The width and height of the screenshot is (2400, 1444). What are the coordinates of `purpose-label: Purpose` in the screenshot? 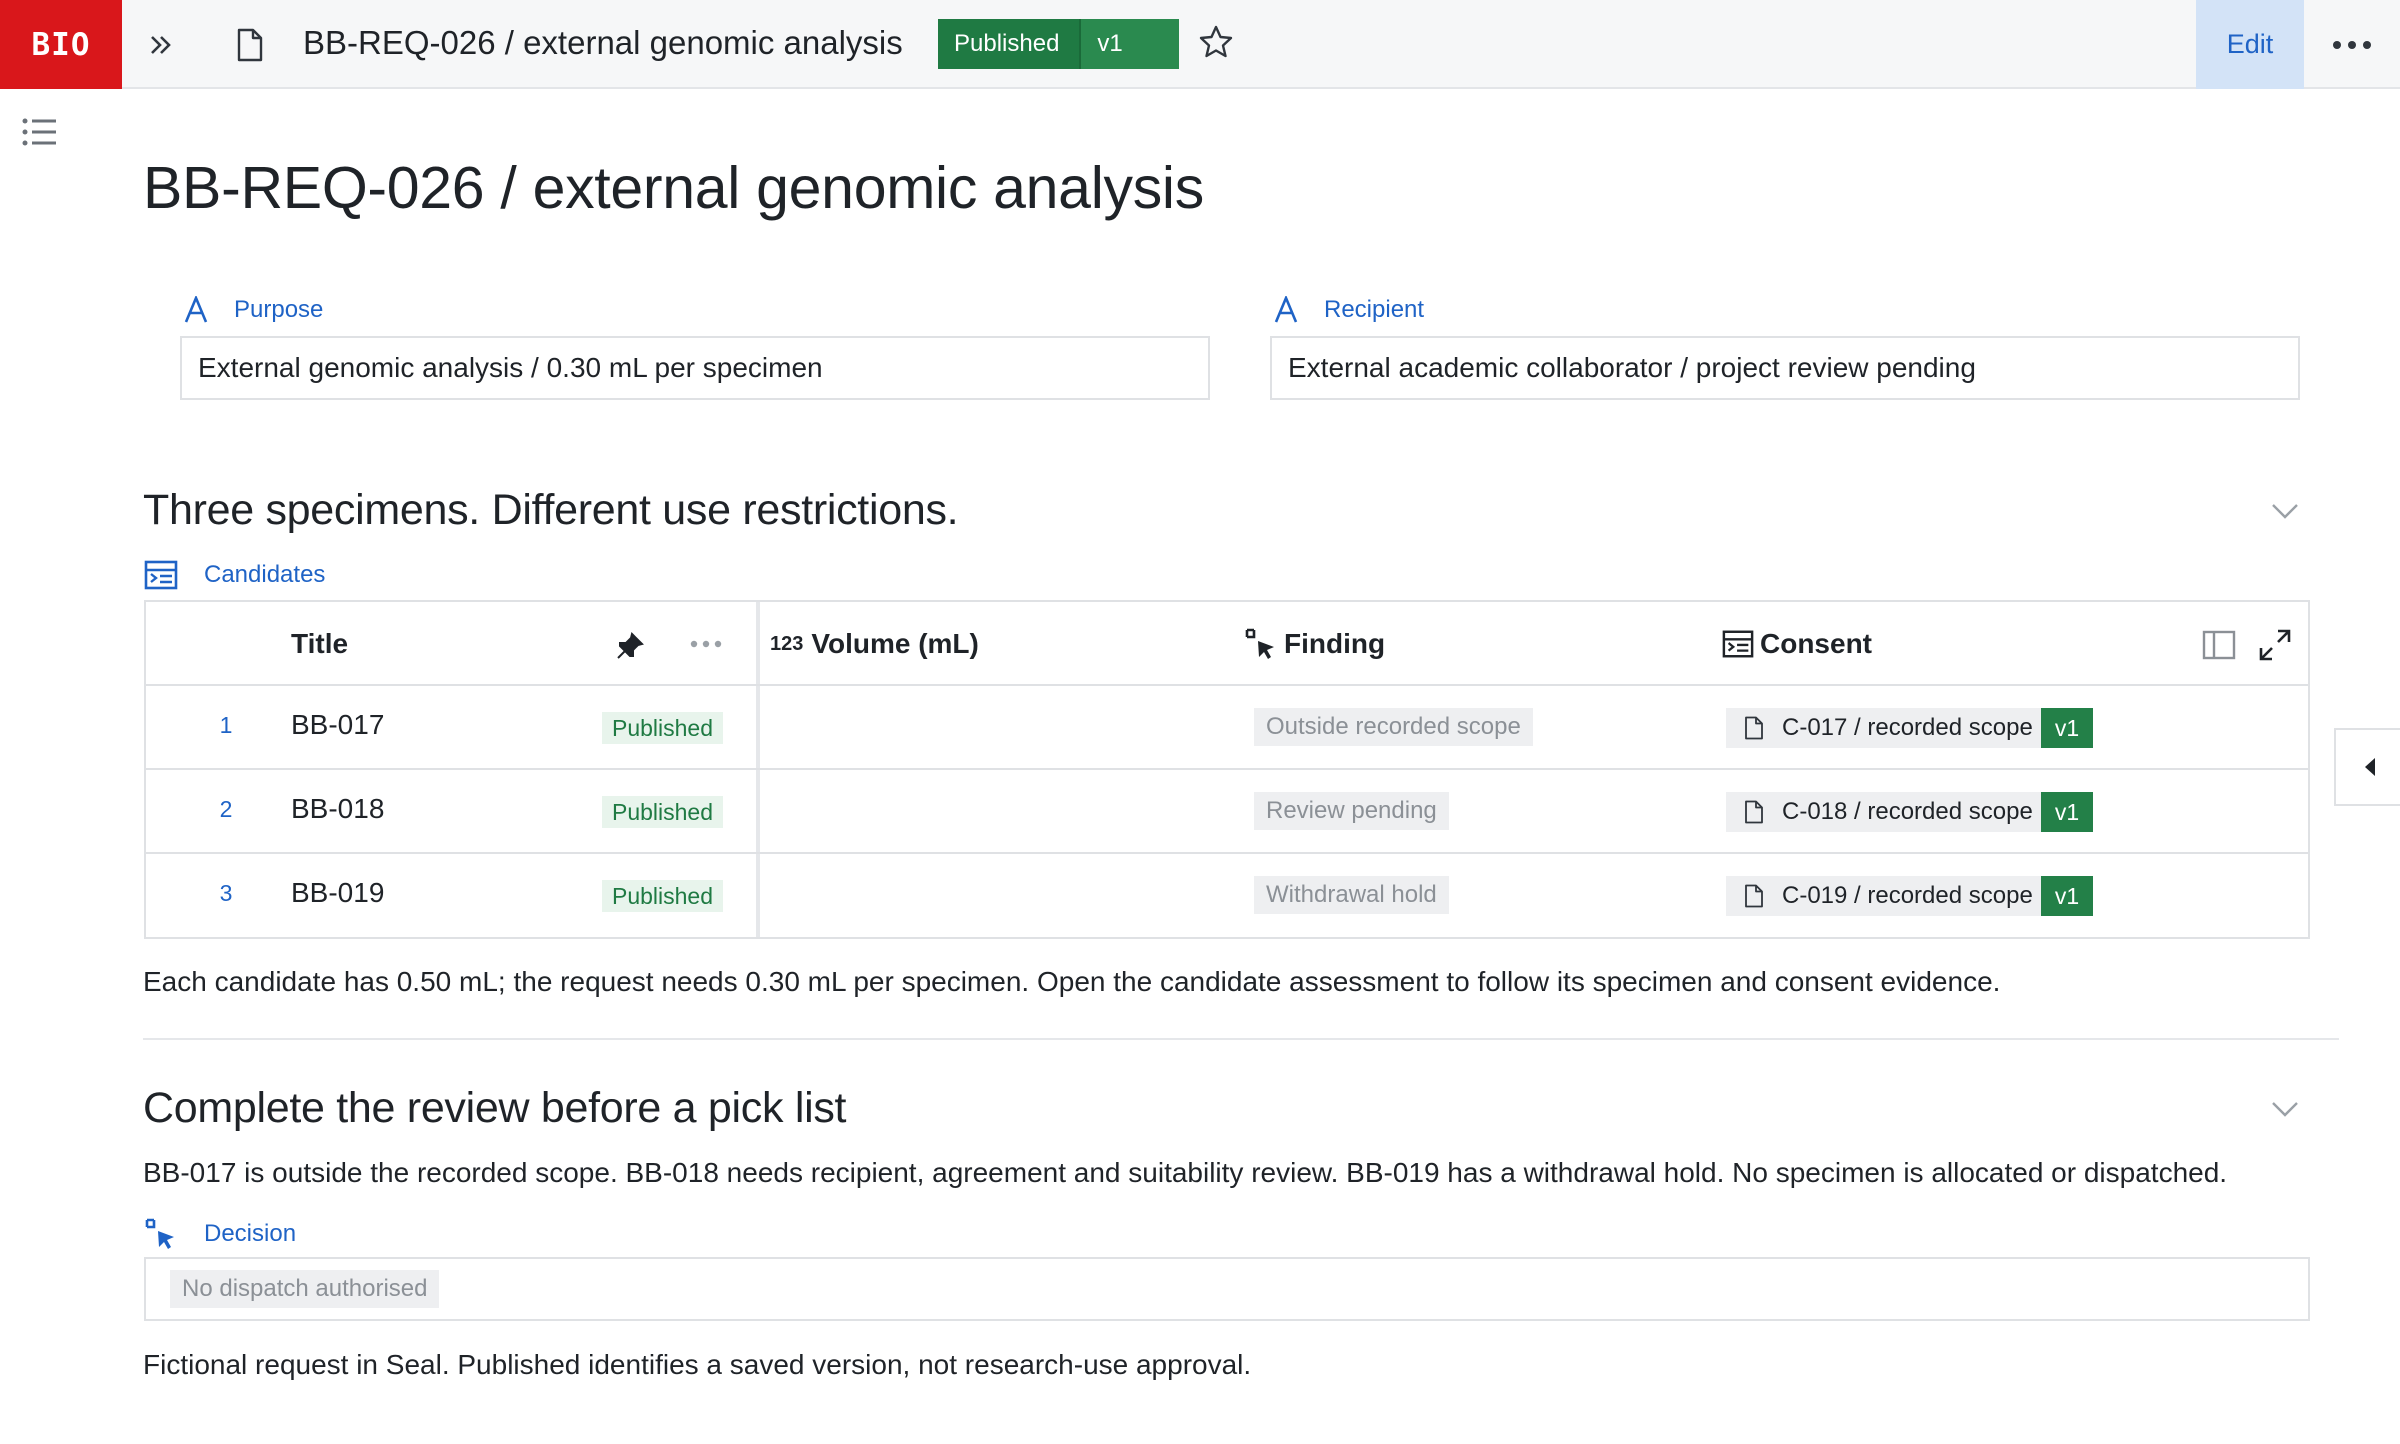 It's located at (253, 310).